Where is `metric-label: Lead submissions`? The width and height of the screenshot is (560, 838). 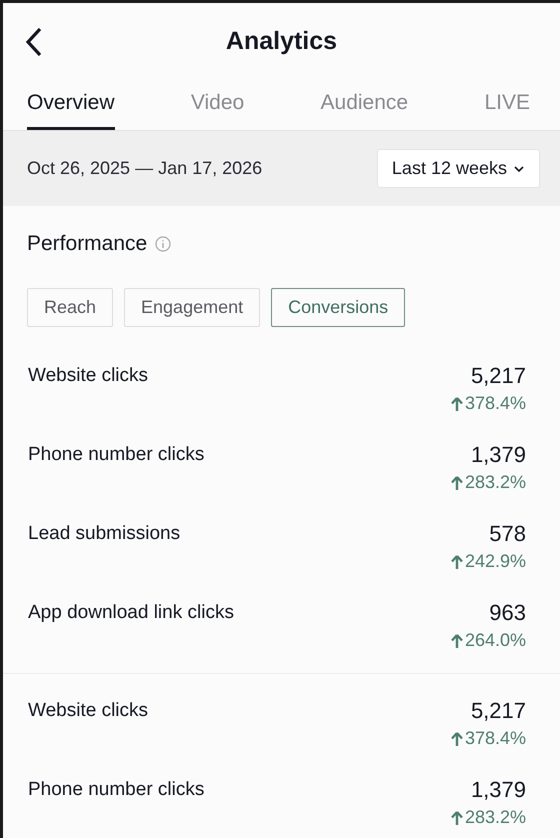
metric-label: Lead submissions is located at coordinates (104, 534).